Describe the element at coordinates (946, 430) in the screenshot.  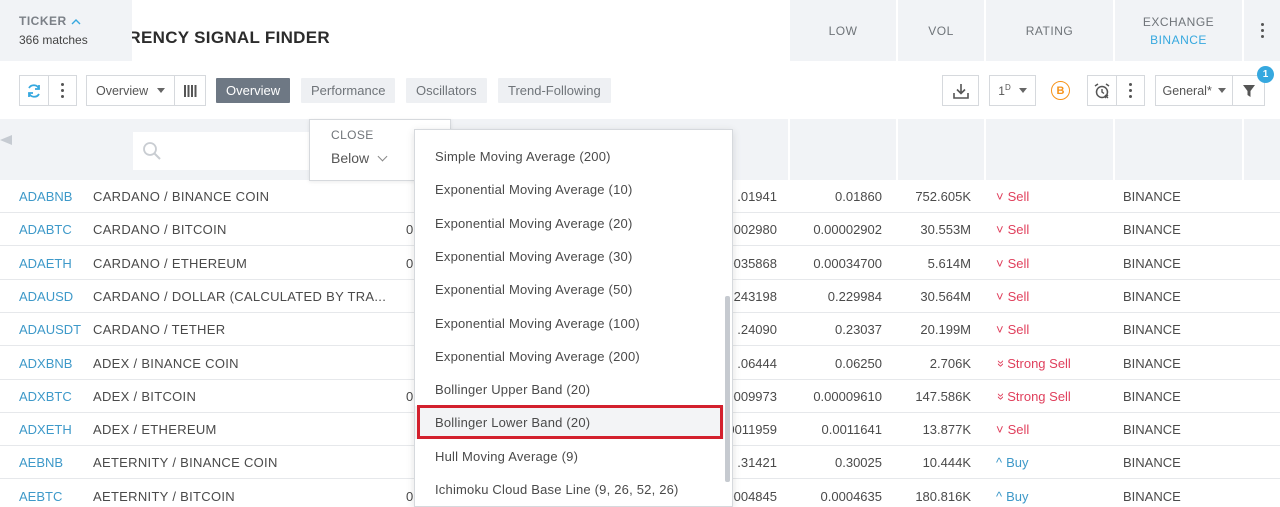
I see `vol-cell: 13.877K` at that location.